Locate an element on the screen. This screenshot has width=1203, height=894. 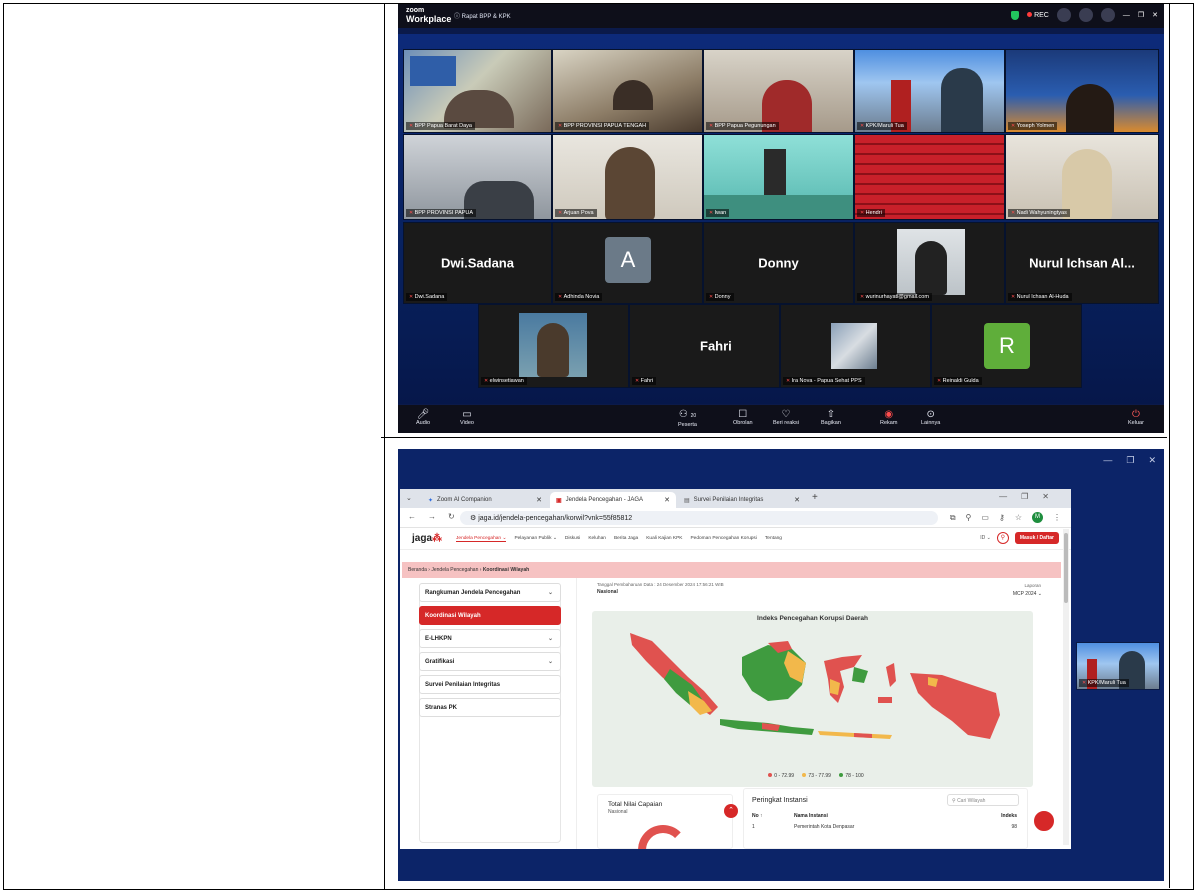
site-info-icon: ⚙ is located at coordinates (473, 518).